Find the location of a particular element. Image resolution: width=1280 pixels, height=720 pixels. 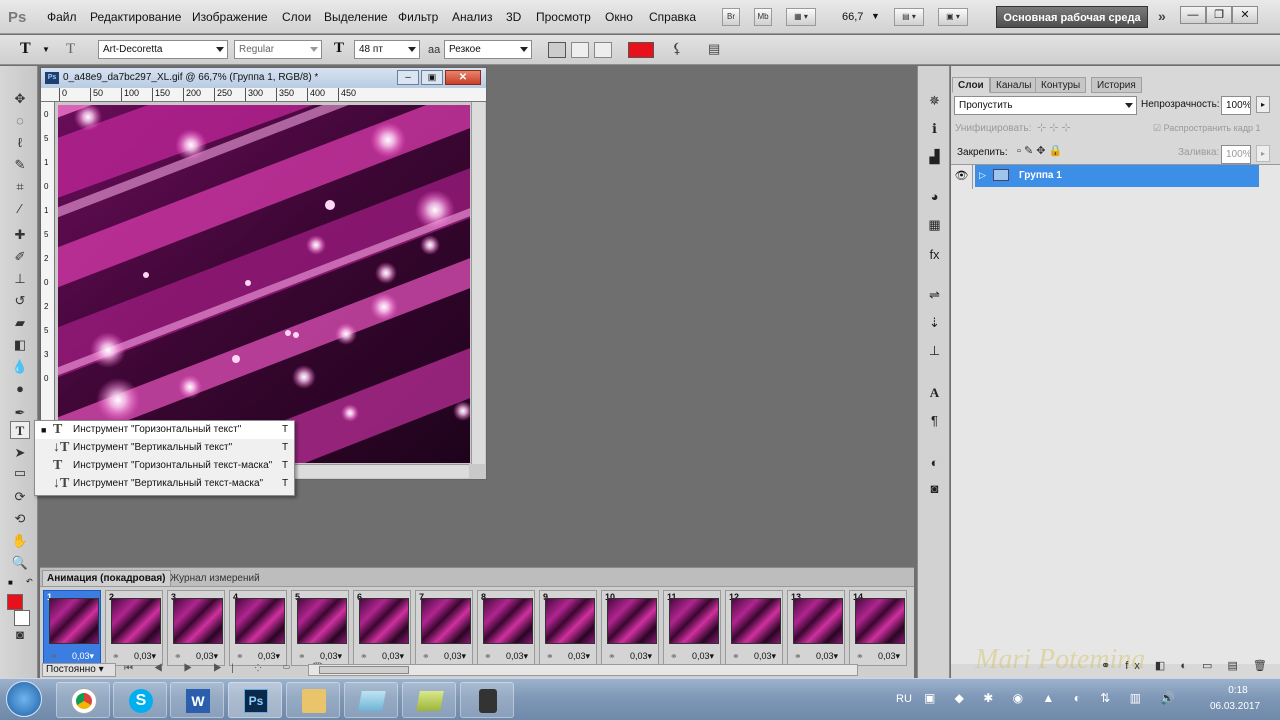

word-taskbar-icon: W is located at coordinates (197, 700).